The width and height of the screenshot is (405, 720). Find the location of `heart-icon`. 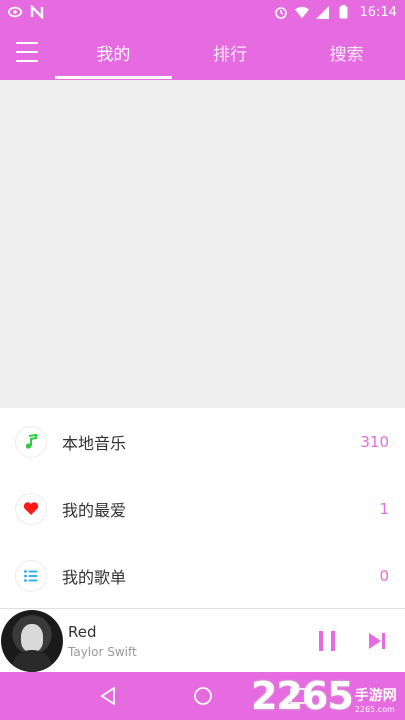

heart-icon is located at coordinates (31, 508).